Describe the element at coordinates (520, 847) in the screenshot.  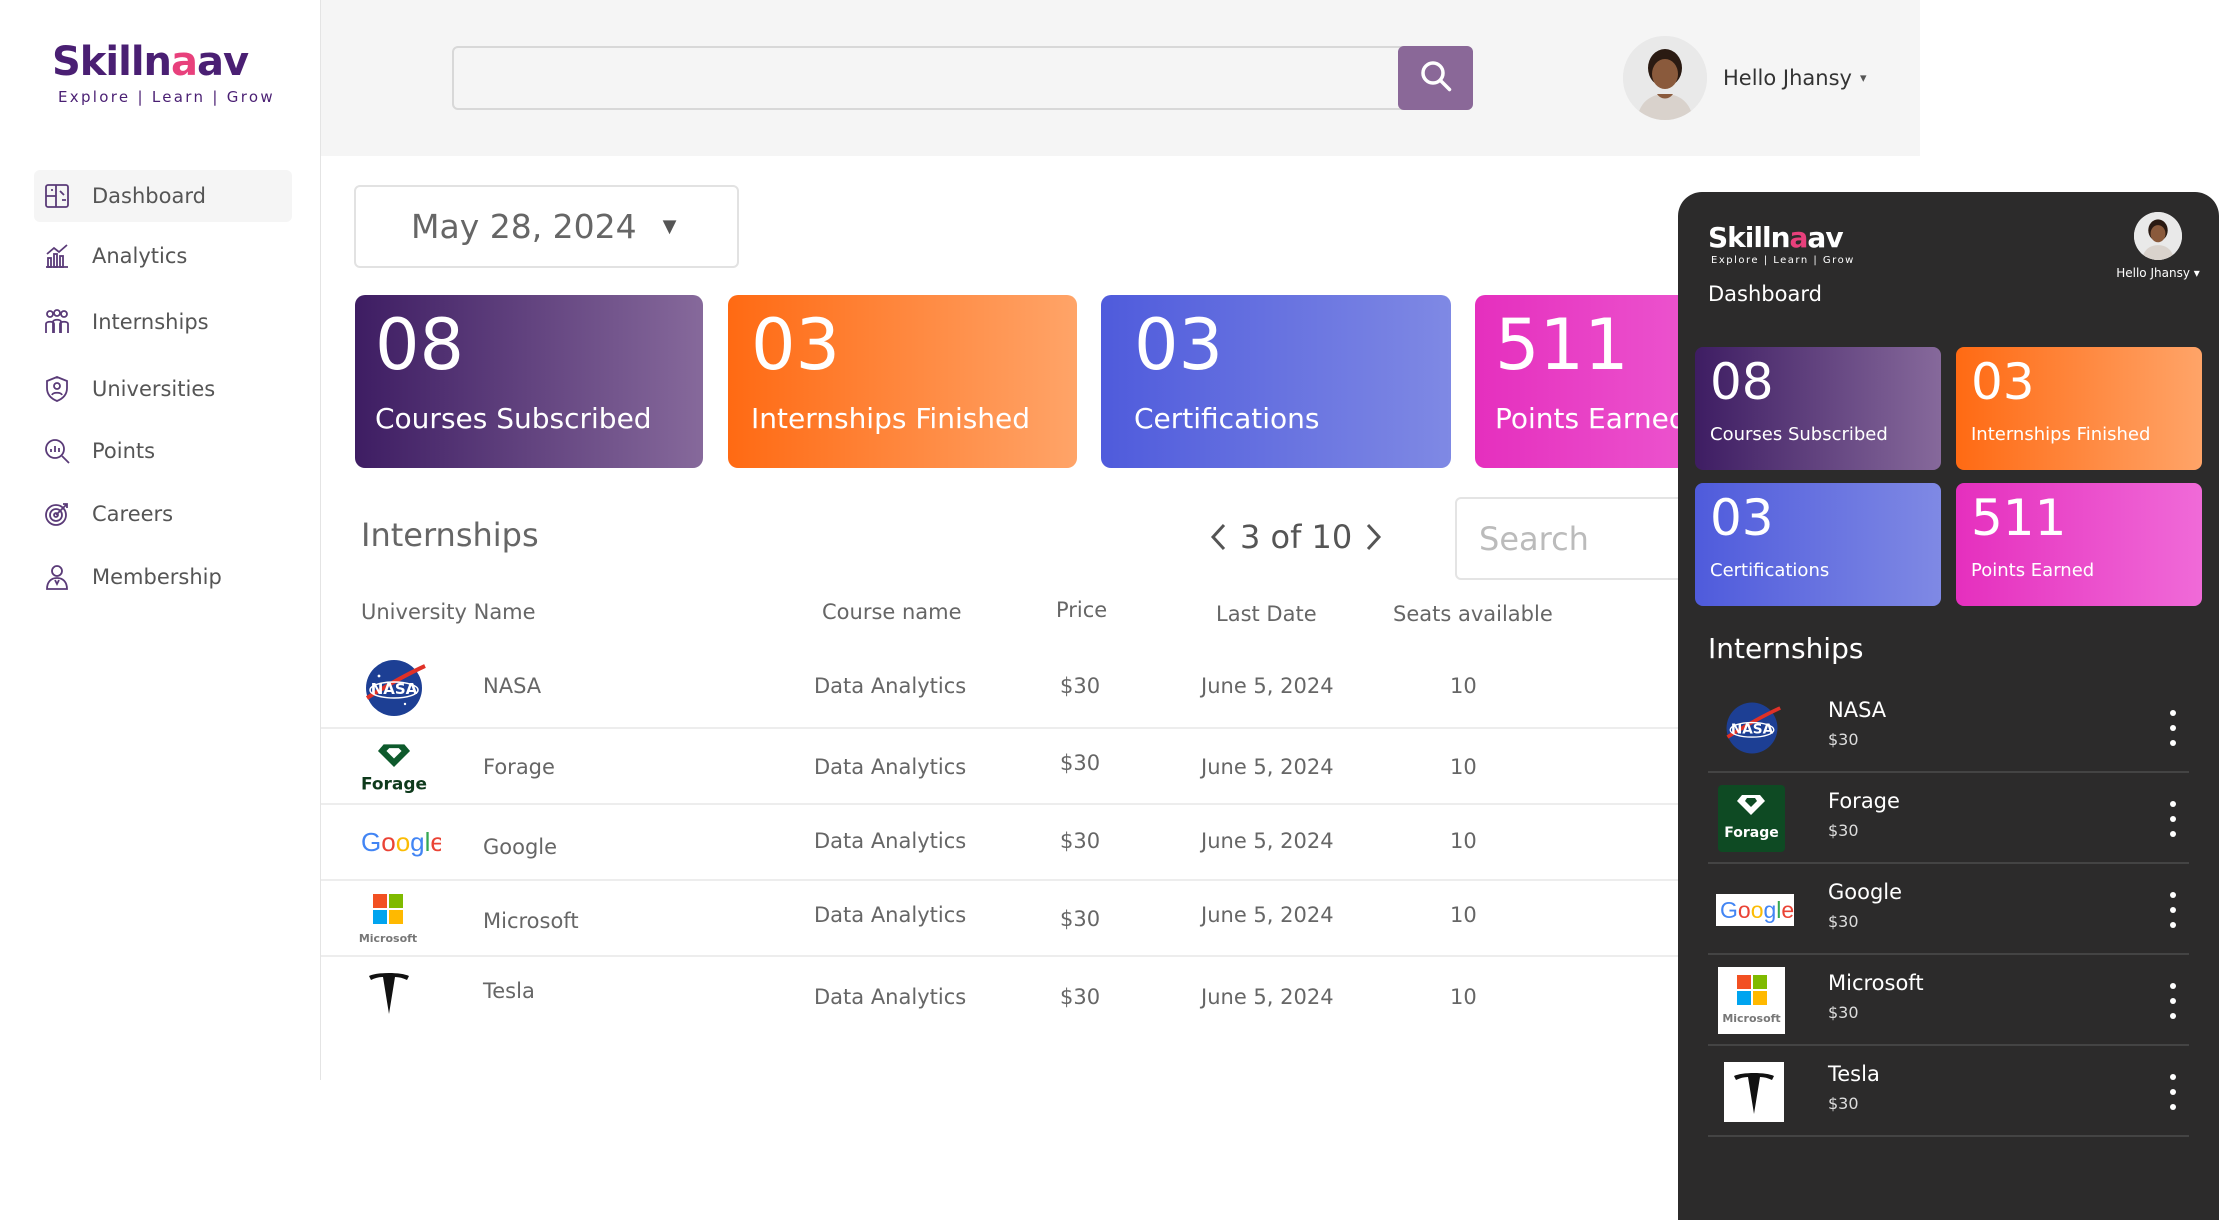
I see `university-name: Google` at that location.